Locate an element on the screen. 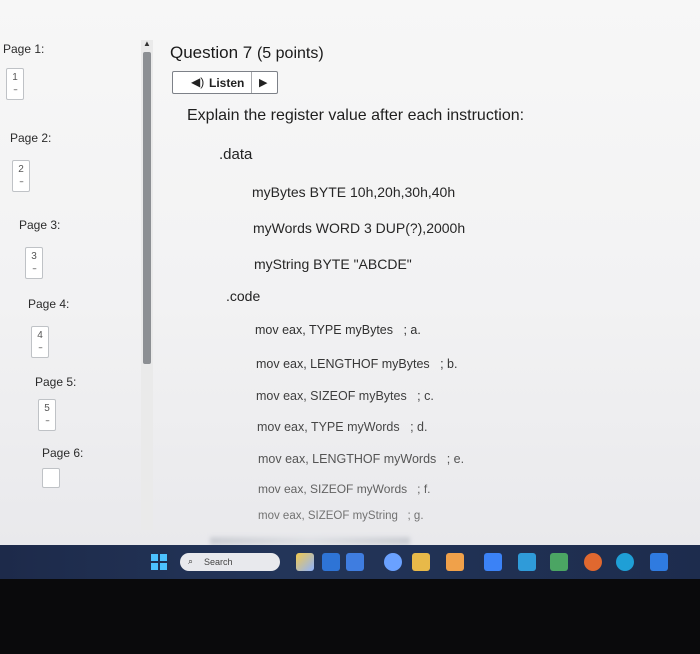 The width and height of the screenshot is (700, 654). instruction-line: mov eax, TYPE myBytes ; a. is located at coordinates (338, 330).